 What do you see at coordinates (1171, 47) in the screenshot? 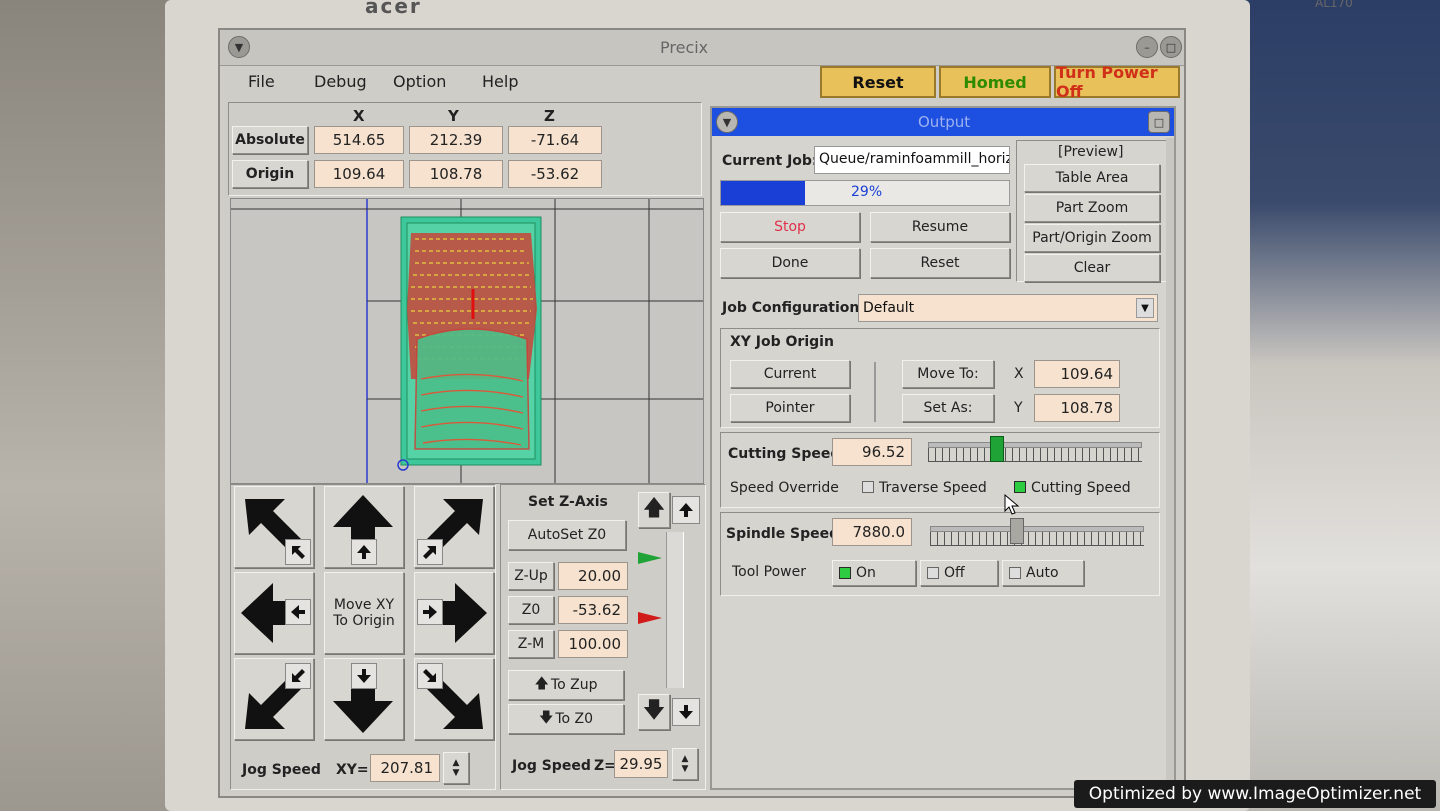
I see `maximize-icon: □` at bounding box center [1171, 47].